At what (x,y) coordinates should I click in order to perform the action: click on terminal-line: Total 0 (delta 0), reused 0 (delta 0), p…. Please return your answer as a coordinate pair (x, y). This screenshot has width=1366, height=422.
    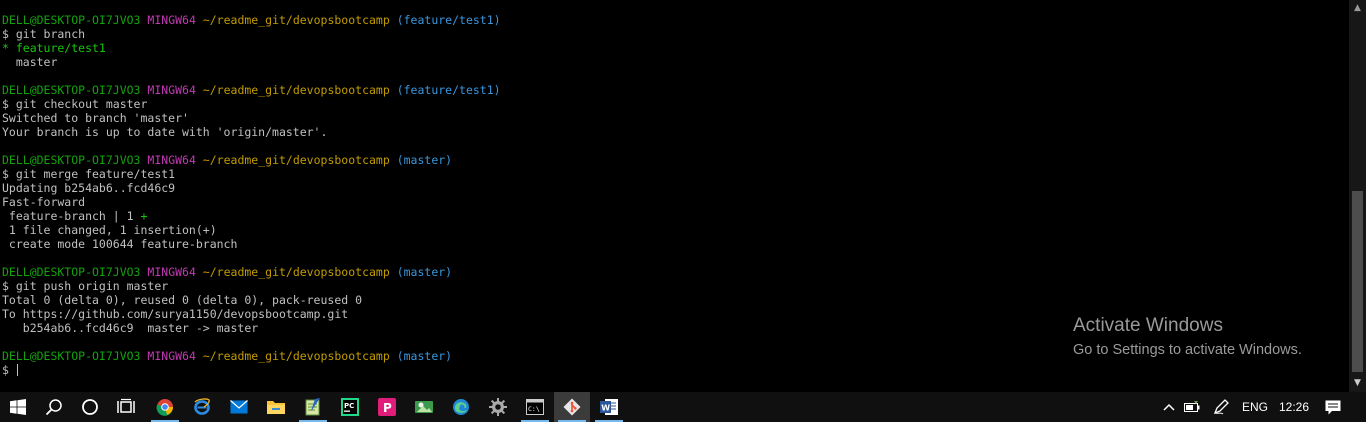
    Looking at the image, I should click on (251, 300).